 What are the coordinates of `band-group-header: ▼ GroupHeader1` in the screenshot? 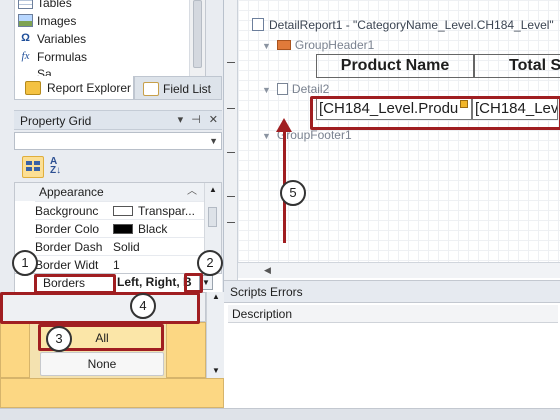 It's located at (411, 45).